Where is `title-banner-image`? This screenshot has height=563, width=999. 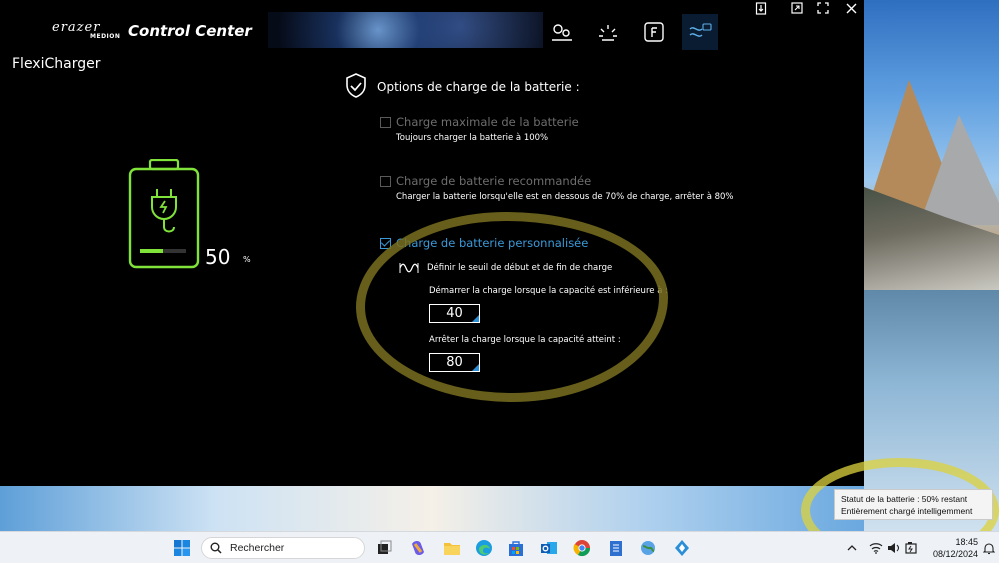 title-banner-image is located at coordinates (405, 30).